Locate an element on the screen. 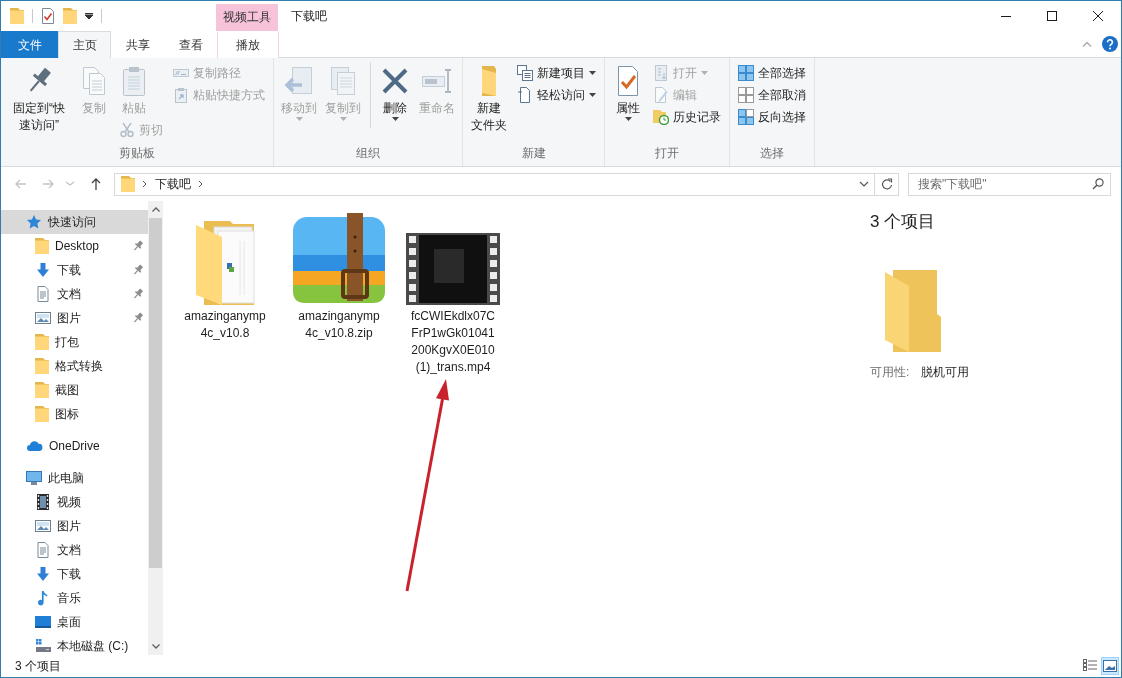 The image size is (1122, 678). help-button is located at coordinates (1110, 44).